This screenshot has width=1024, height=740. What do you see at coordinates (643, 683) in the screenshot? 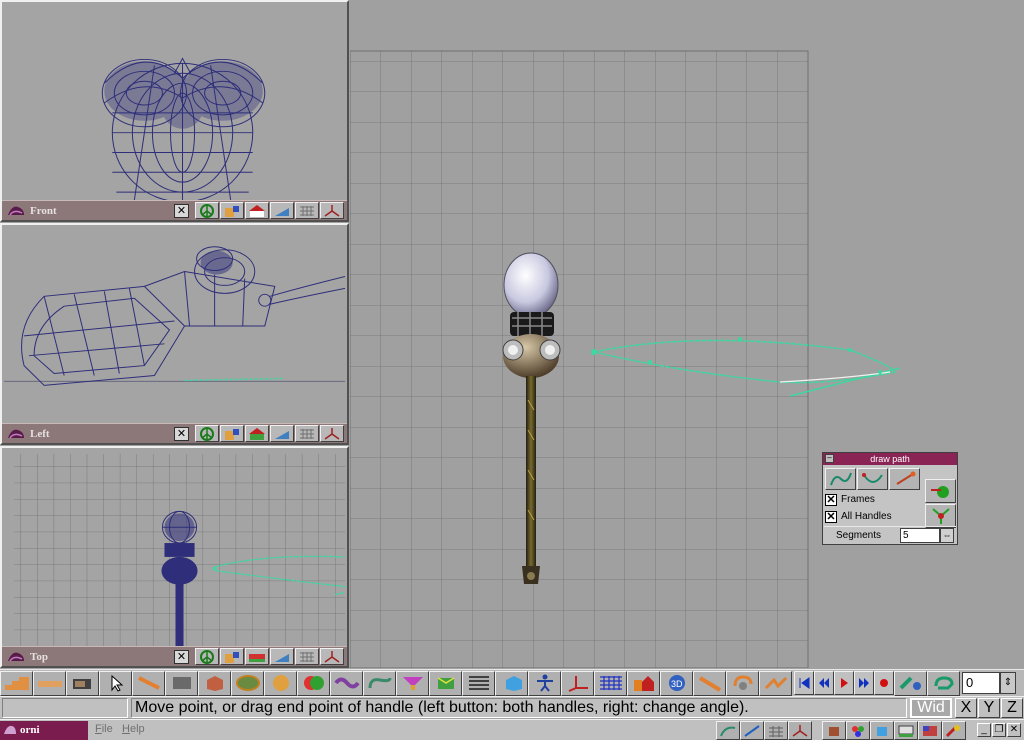
I see `buildings-tool-icon` at bounding box center [643, 683].